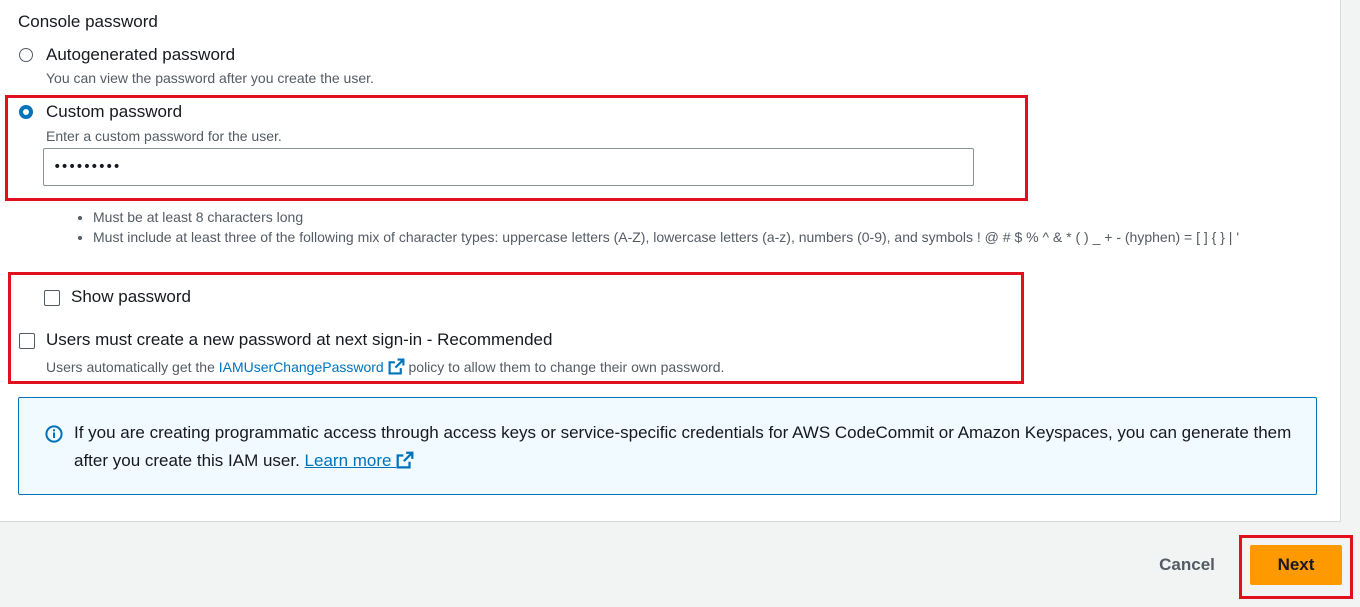 The image size is (1360, 607). Describe the element at coordinates (1187, 565) in the screenshot. I see `cancel-button: Cancel` at that location.